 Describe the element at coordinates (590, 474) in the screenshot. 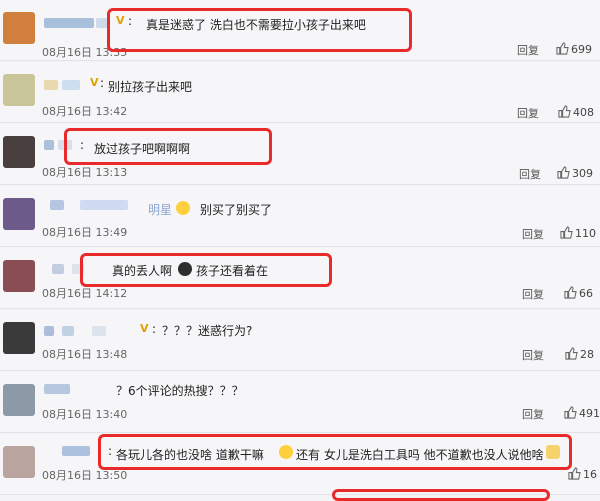

I see `like-count: 16` at that location.